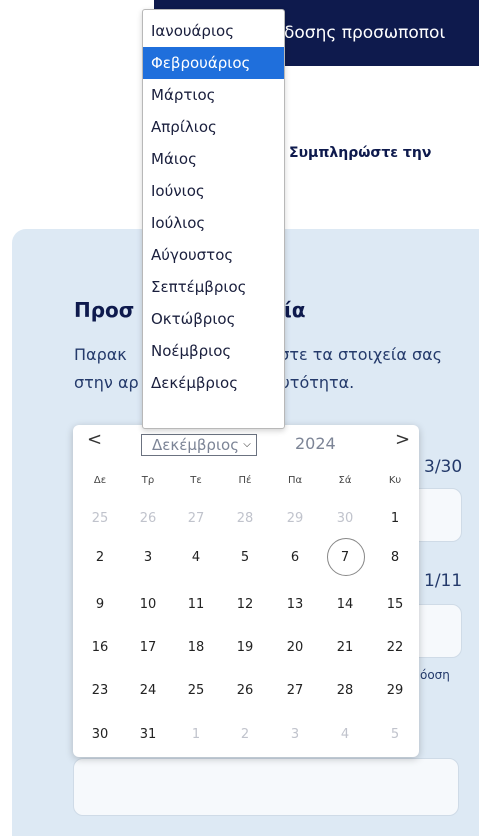 This screenshot has height=836, width=479. Describe the element at coordinates (148, 648) in the screenshot. I see `calendar-day: 17` at that location.